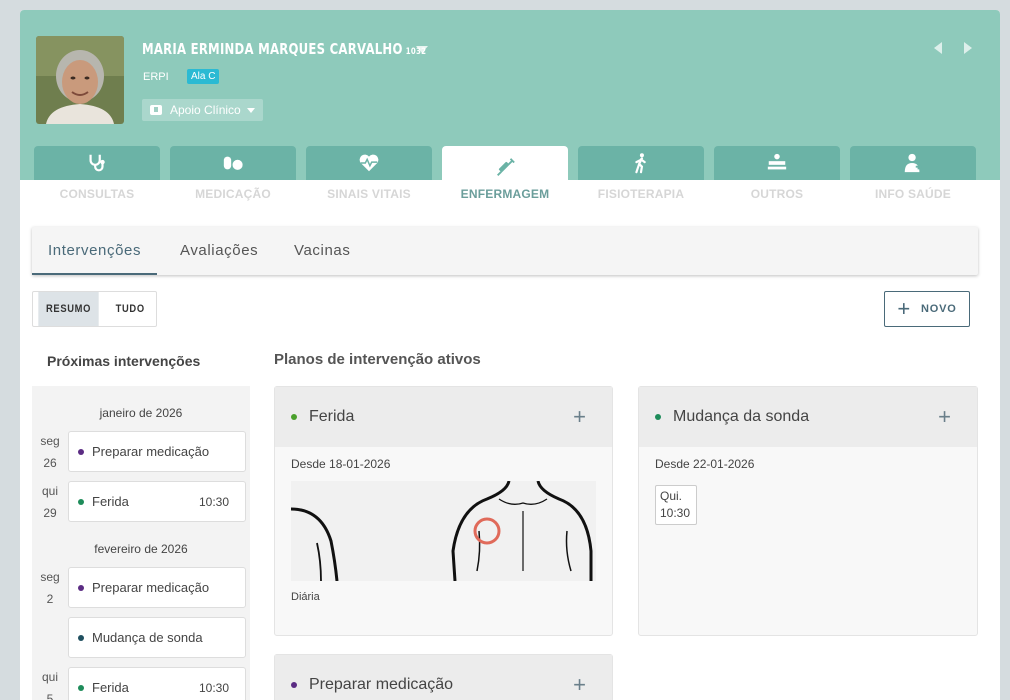 This screenshot has height=700, width=1010. I want to click on tab-label-info-saude: INFO SAÚDE, so click(912, 194).